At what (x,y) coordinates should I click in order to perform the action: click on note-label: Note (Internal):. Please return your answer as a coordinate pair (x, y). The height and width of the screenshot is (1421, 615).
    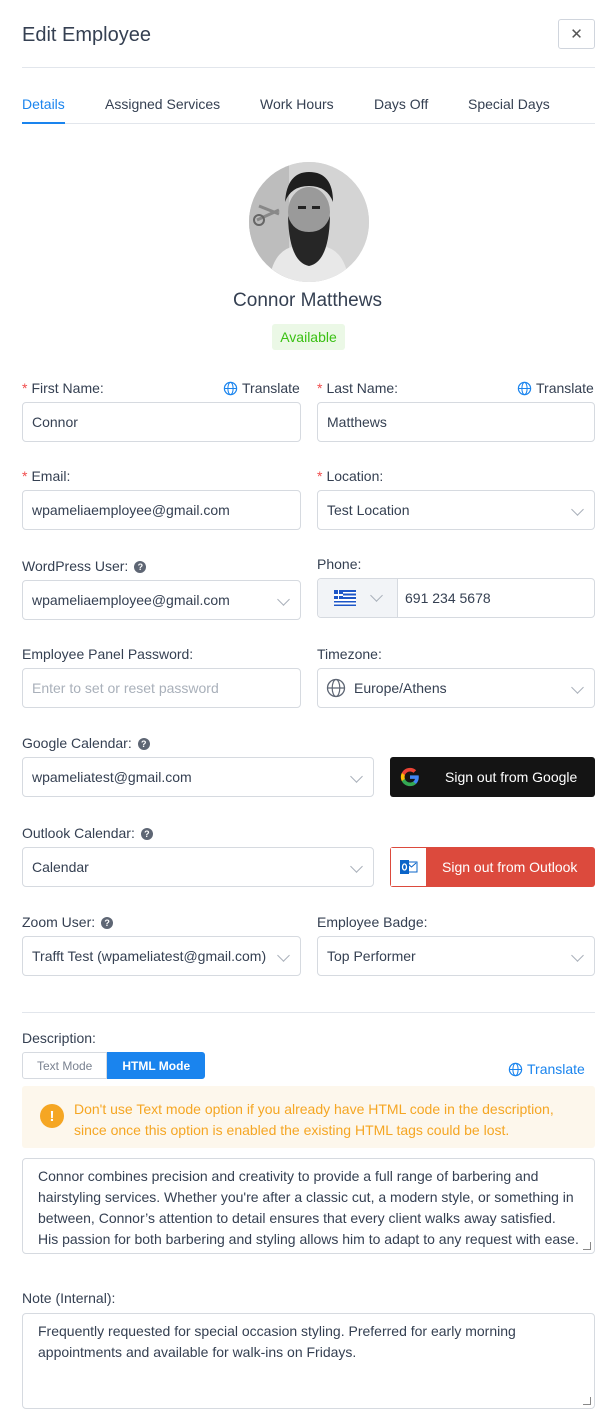
    Looking at the image, I should click on (69, 1298).